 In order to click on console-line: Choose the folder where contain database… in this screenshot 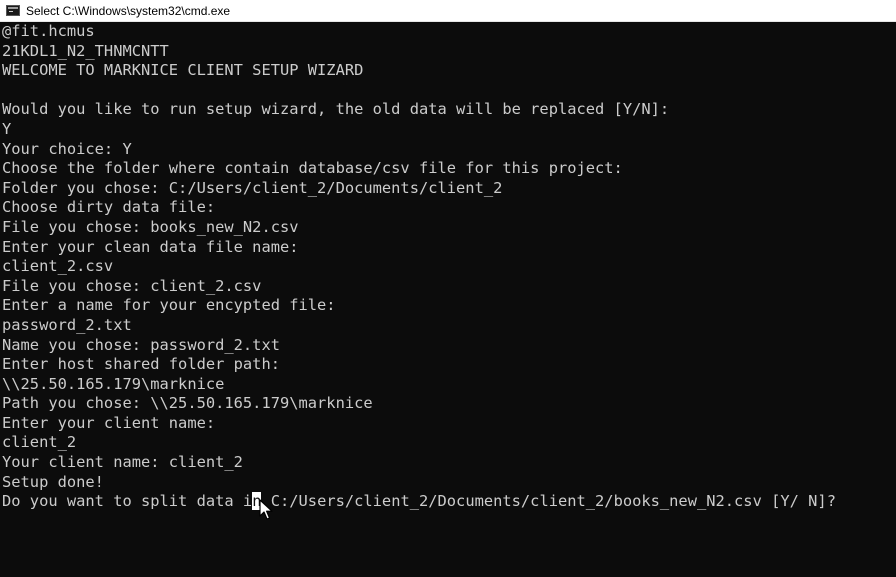, I will do `click(312, 168)`.